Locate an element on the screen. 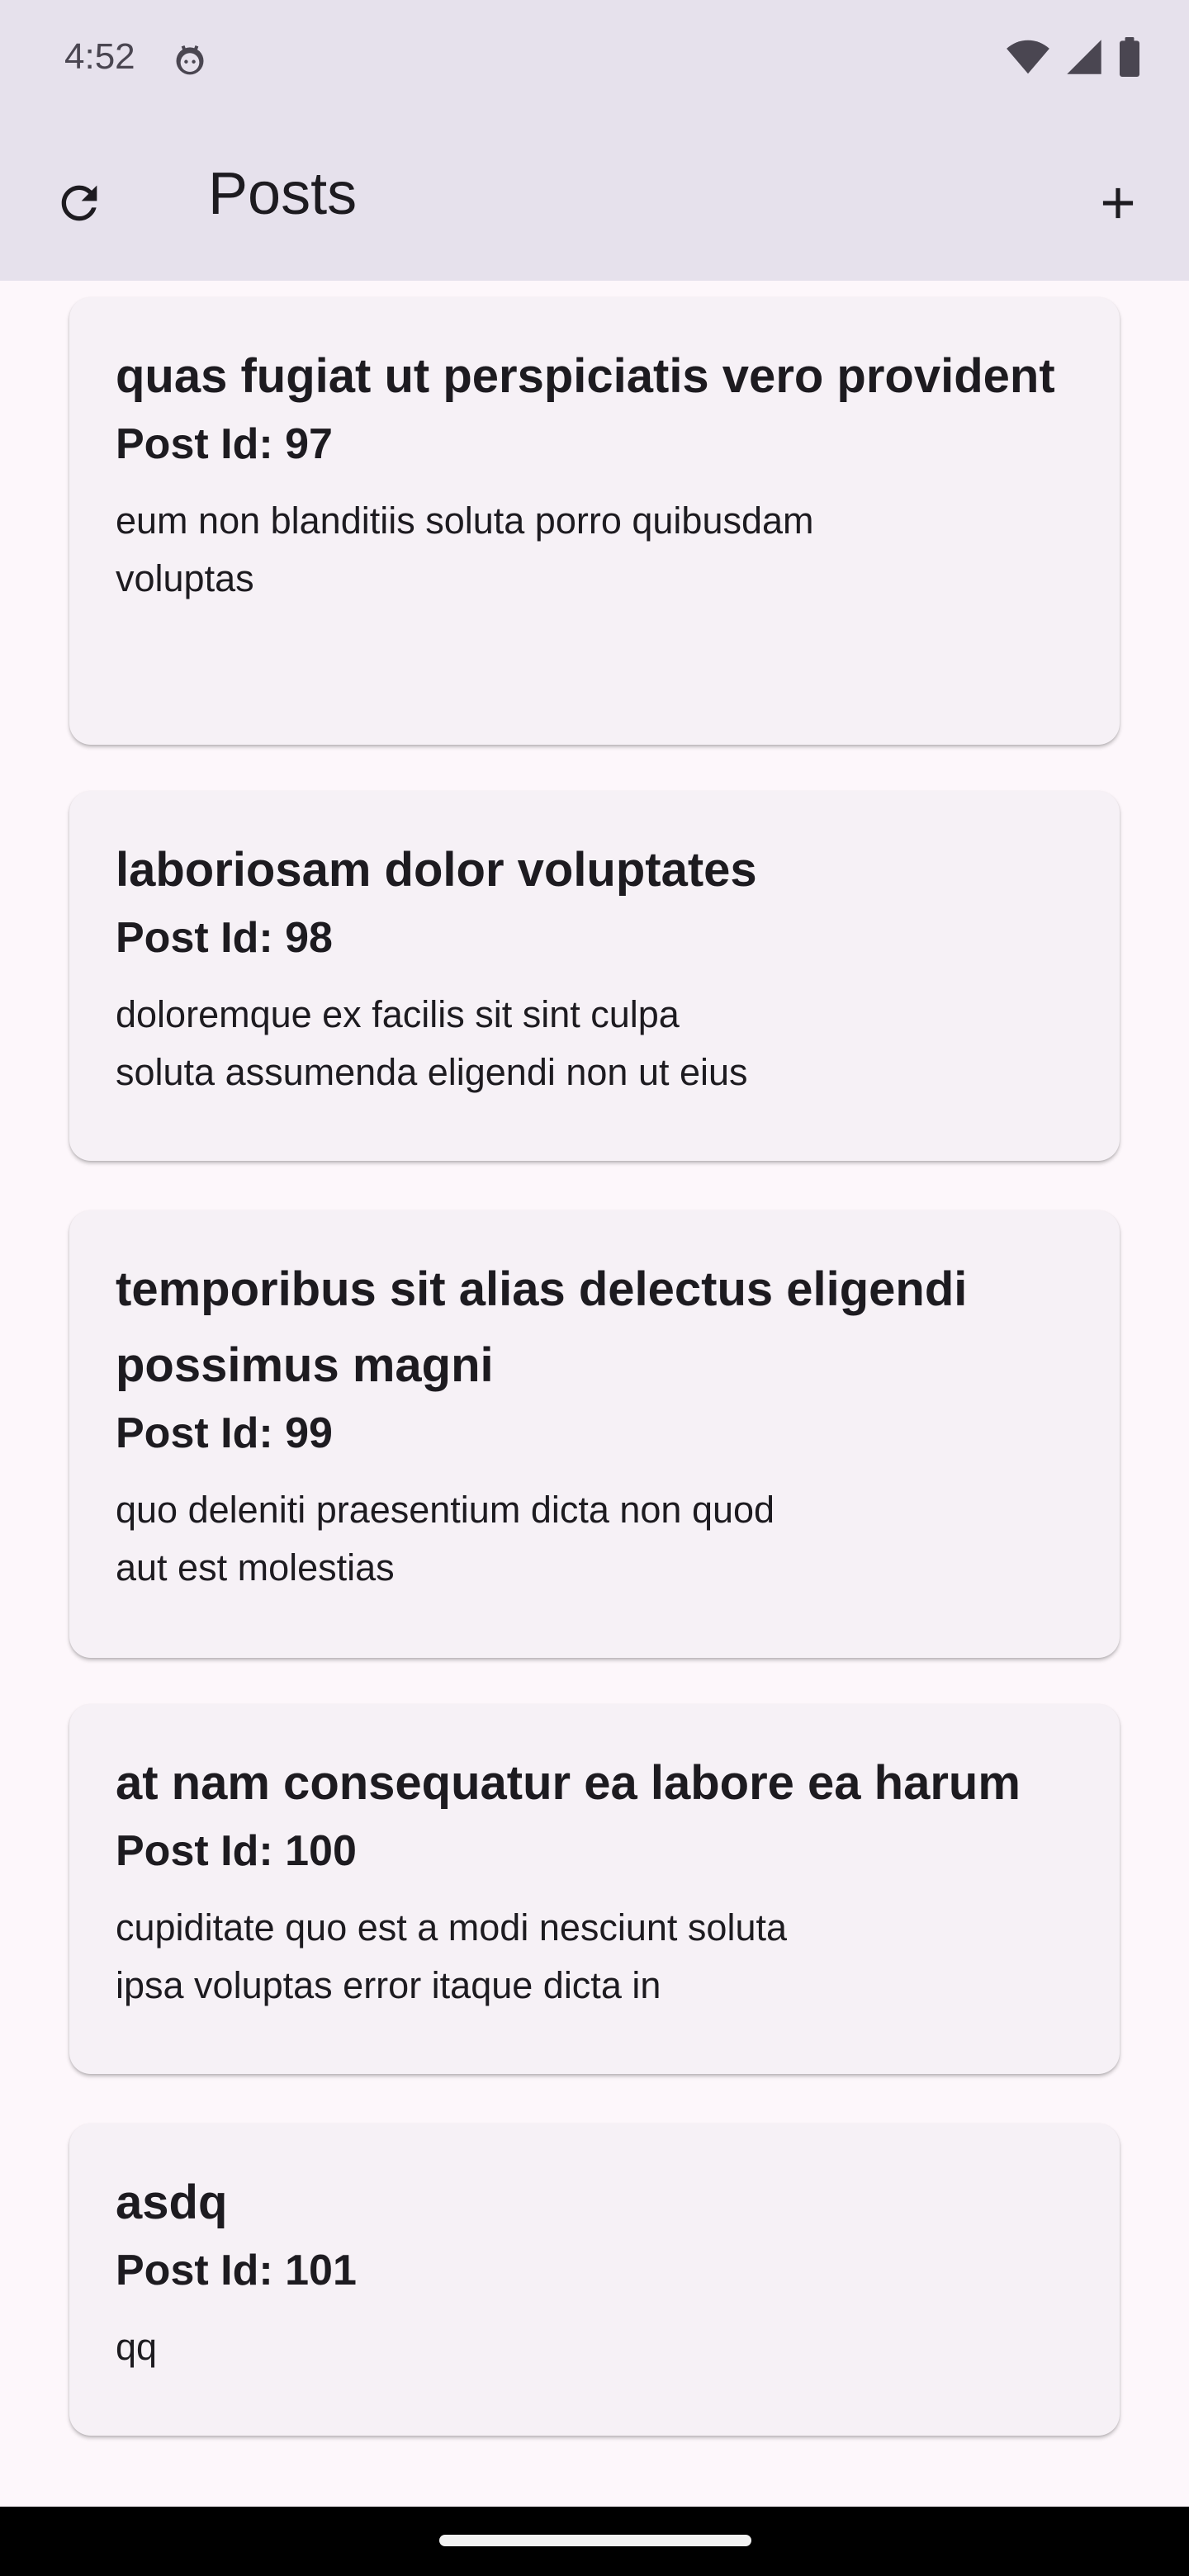 The image size is (1189, 2576). post-body: qq is located at coordinates (137, 2347).